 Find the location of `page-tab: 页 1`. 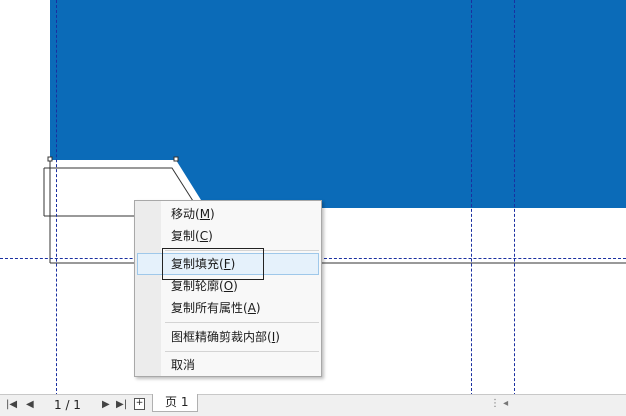

page-tab: 页 1 is located at coordinates (175, 403).